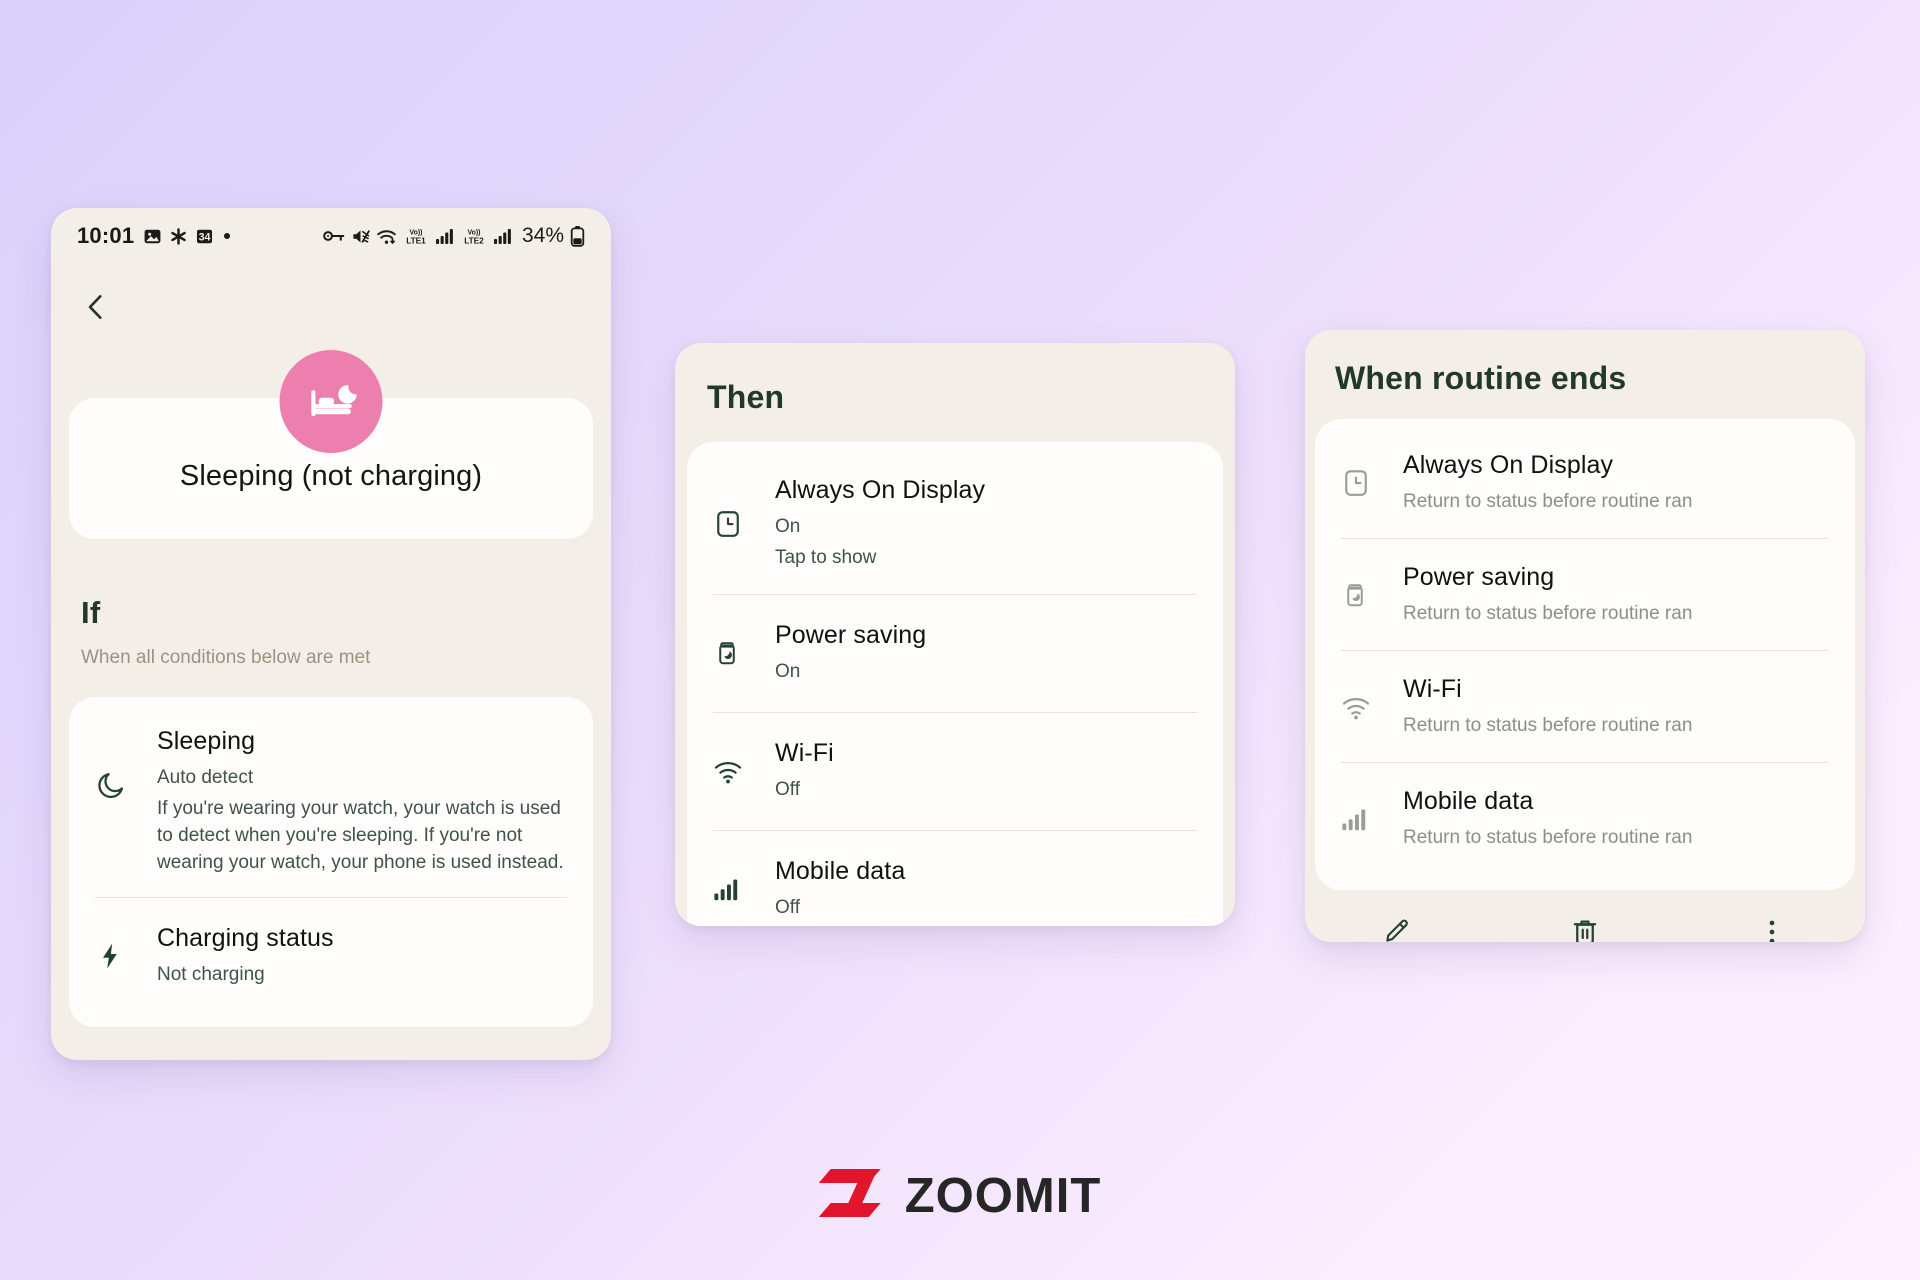  I want to click on status-bar: 10:01 34 Vo)) LTE1 Vo)) LTE2 34%, so click(331, 236).